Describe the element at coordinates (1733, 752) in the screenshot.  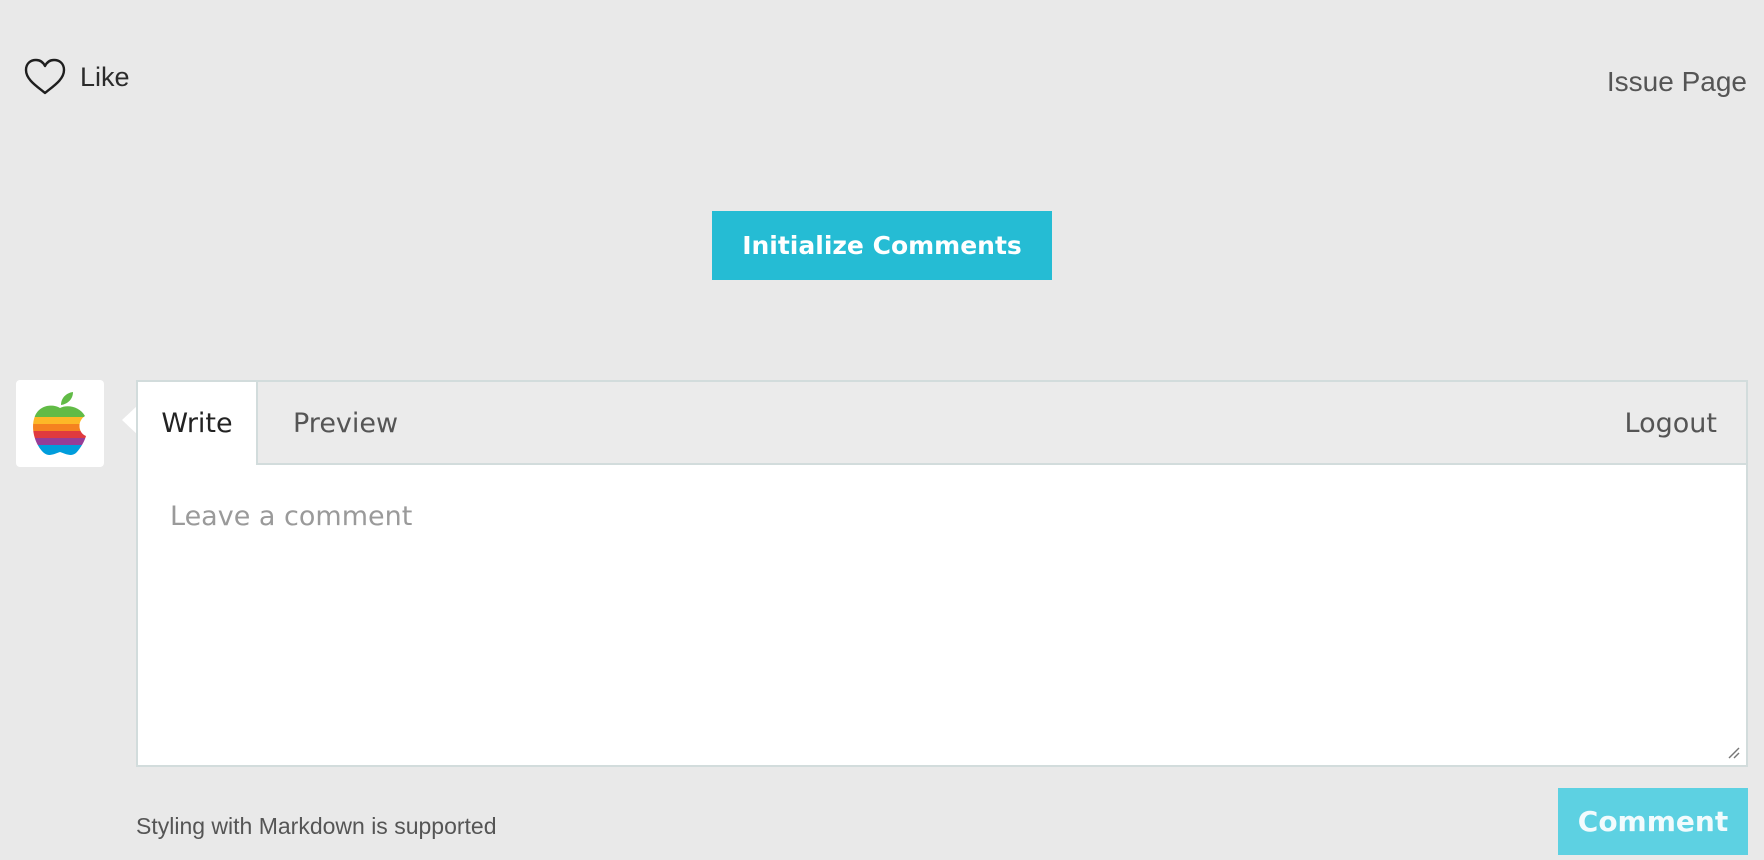
I see `resize-grip-icon` at that location.